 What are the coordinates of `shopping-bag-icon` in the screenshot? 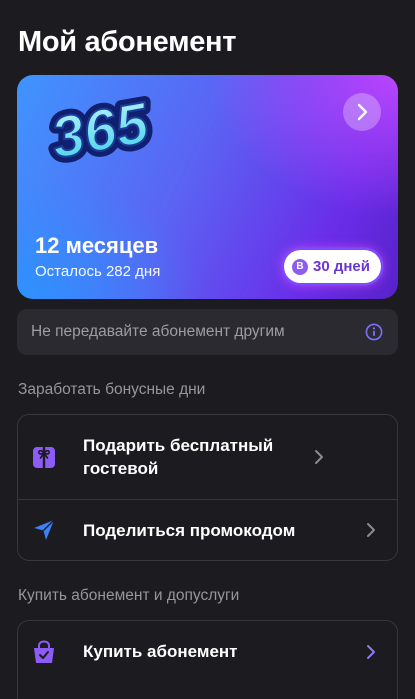 It's located at (44, 651).